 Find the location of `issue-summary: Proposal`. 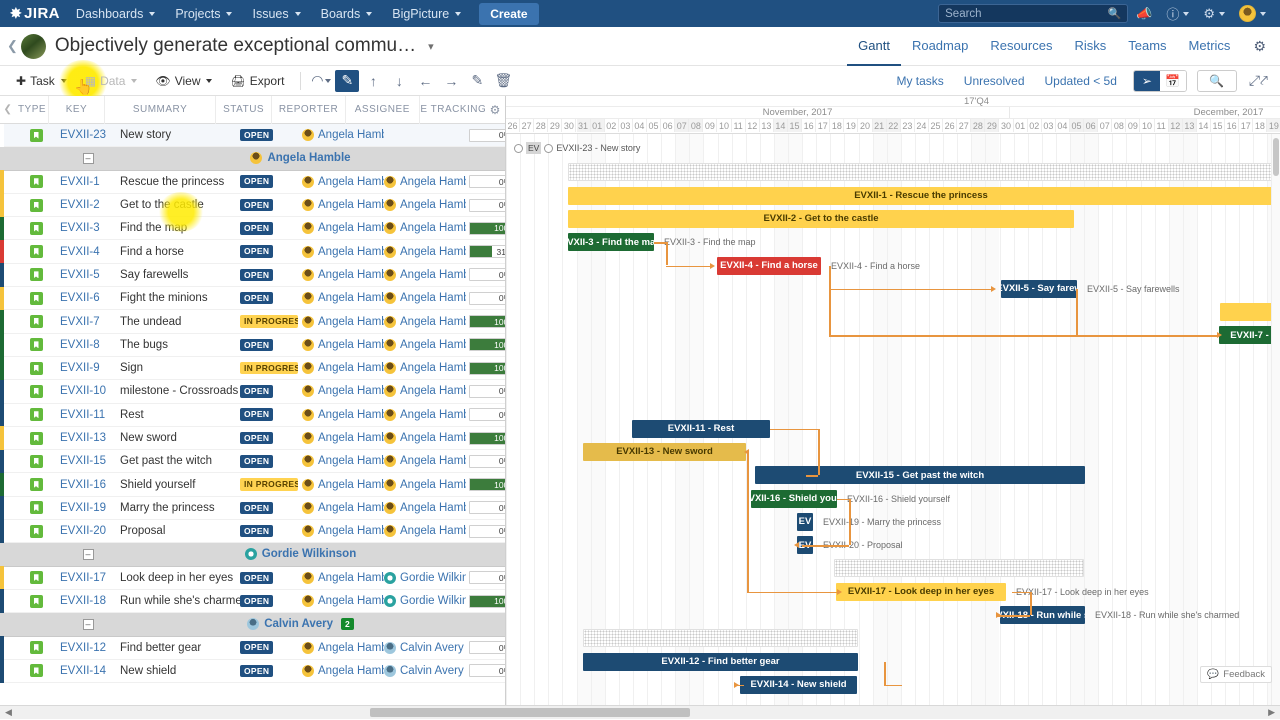

issue-summary: Proposal is located at coordinates (178, 531).